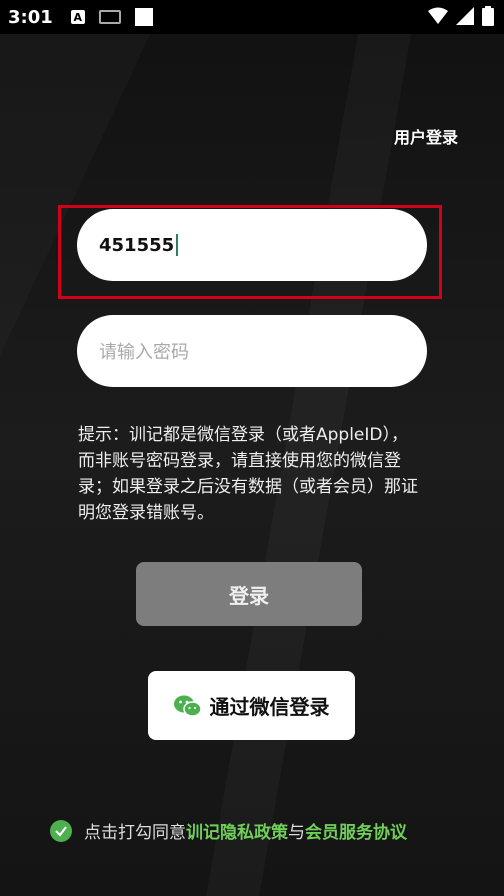 Image resolution: width=504 pixels, height=896 pixels. I want to click on wechat-icon, so click(187, 706).